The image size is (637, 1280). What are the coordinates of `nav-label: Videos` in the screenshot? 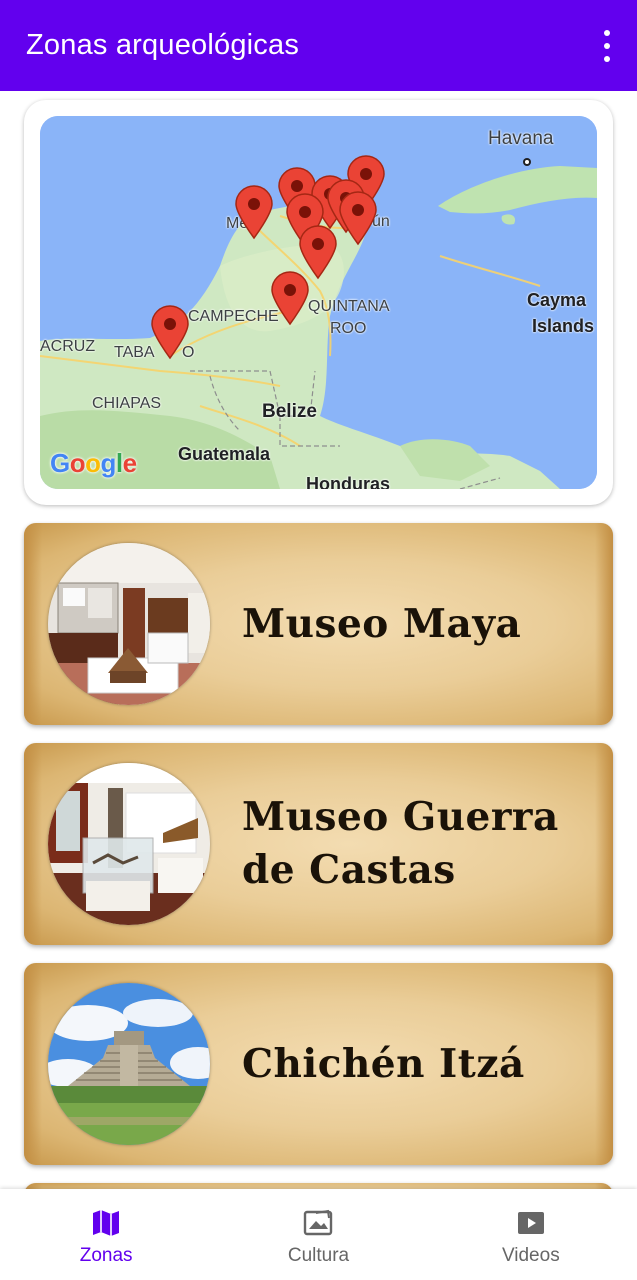 It's located at (530, 1255).